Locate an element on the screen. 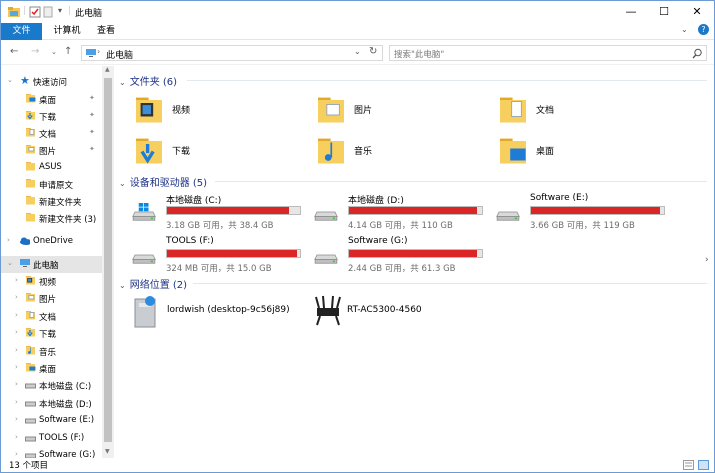  maximize-button: ☐ is located at coordinates (664, 12).